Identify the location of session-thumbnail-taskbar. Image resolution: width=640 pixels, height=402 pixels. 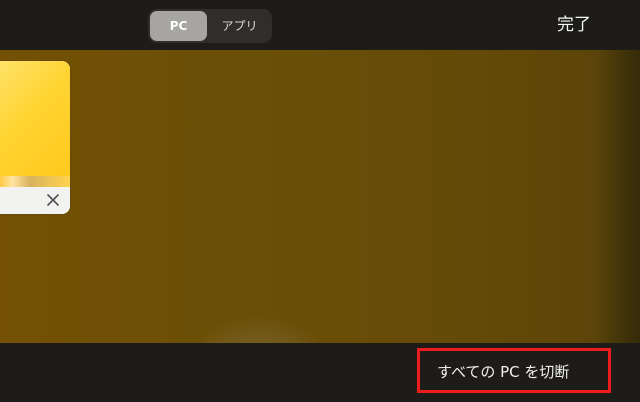
(35, 181).